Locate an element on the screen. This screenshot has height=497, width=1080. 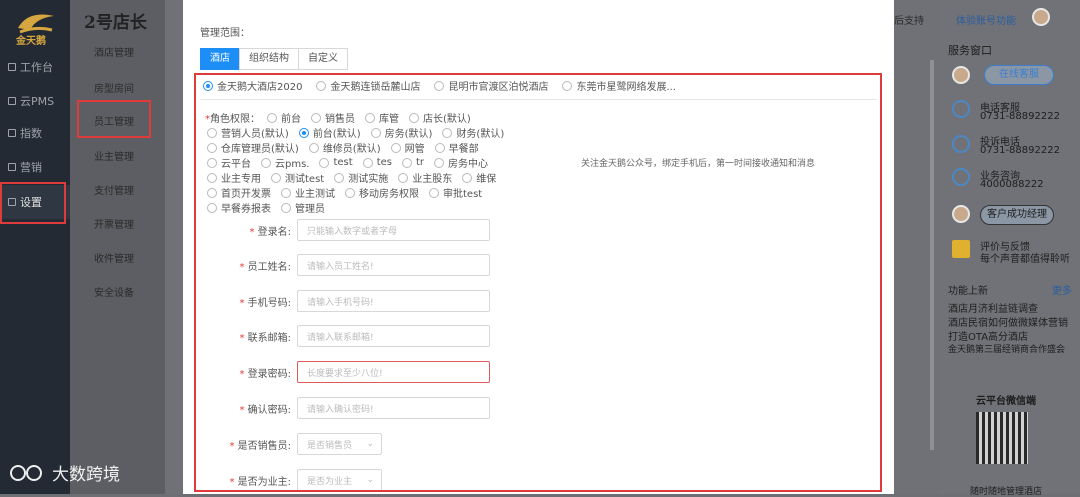
page-scrollbar is located at coordinates (932, 255).